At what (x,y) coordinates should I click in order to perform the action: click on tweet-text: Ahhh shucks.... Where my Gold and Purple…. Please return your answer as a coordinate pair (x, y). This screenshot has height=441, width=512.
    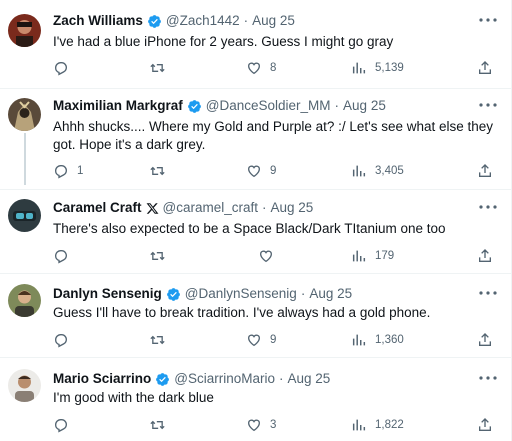
    Looking at the image, I should click on (273, 135).